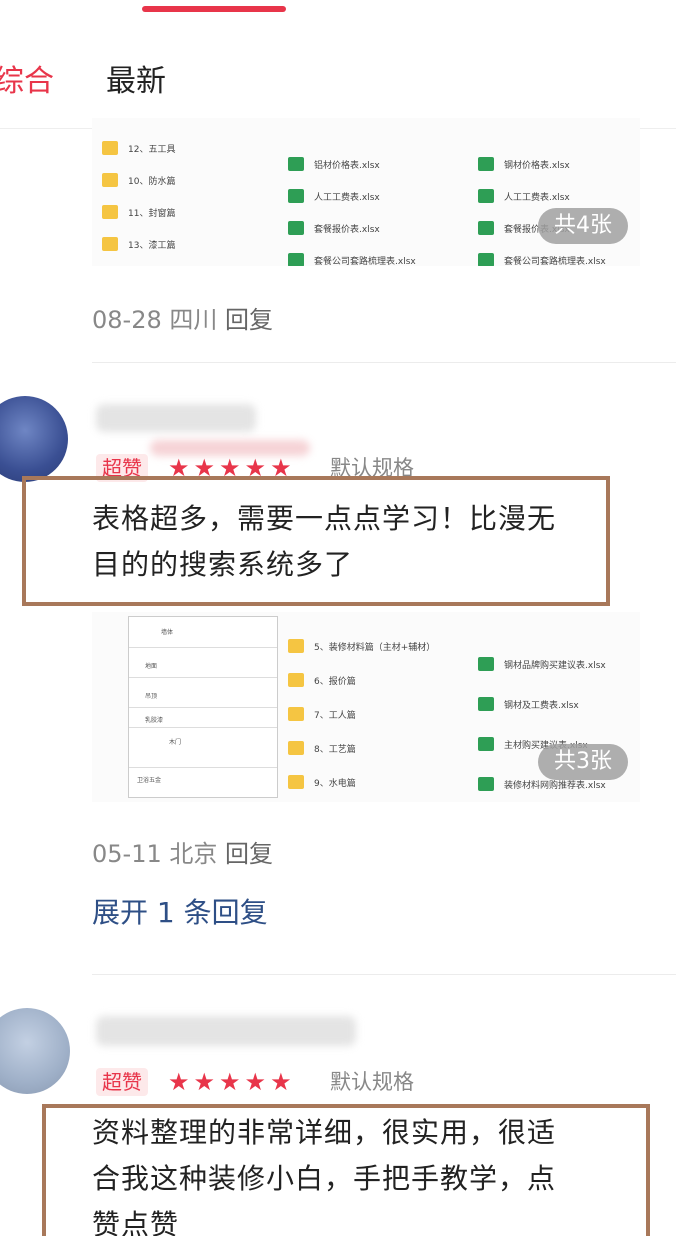  Describe the element at coordinates (324, 1178) in the screenshot. I see `comment-line: 合我这种装修小白，手把手教学，点` at that location.